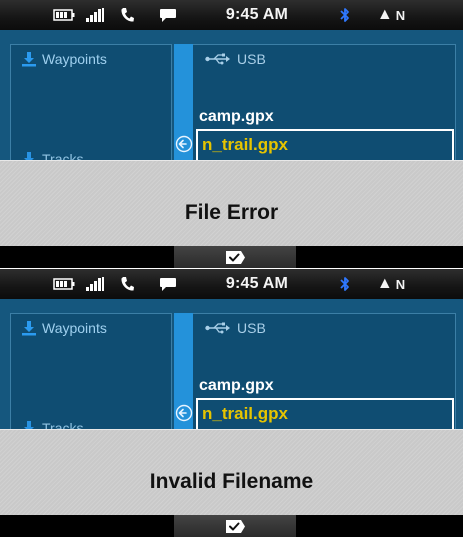 The width and height of the screenshot is (463, 537). I want to click on error-message: File Error, so click(231, 212).